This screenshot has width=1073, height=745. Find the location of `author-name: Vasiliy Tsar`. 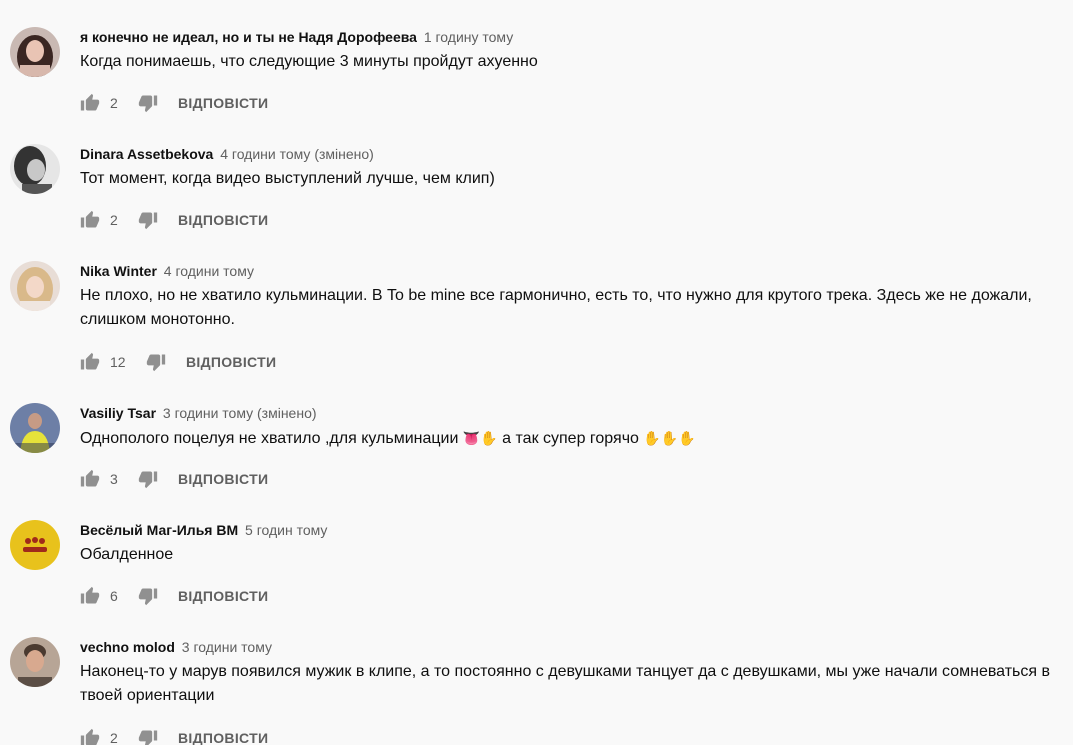

author-name: Vasiliy Tsar is located at coordinates (118, 413).